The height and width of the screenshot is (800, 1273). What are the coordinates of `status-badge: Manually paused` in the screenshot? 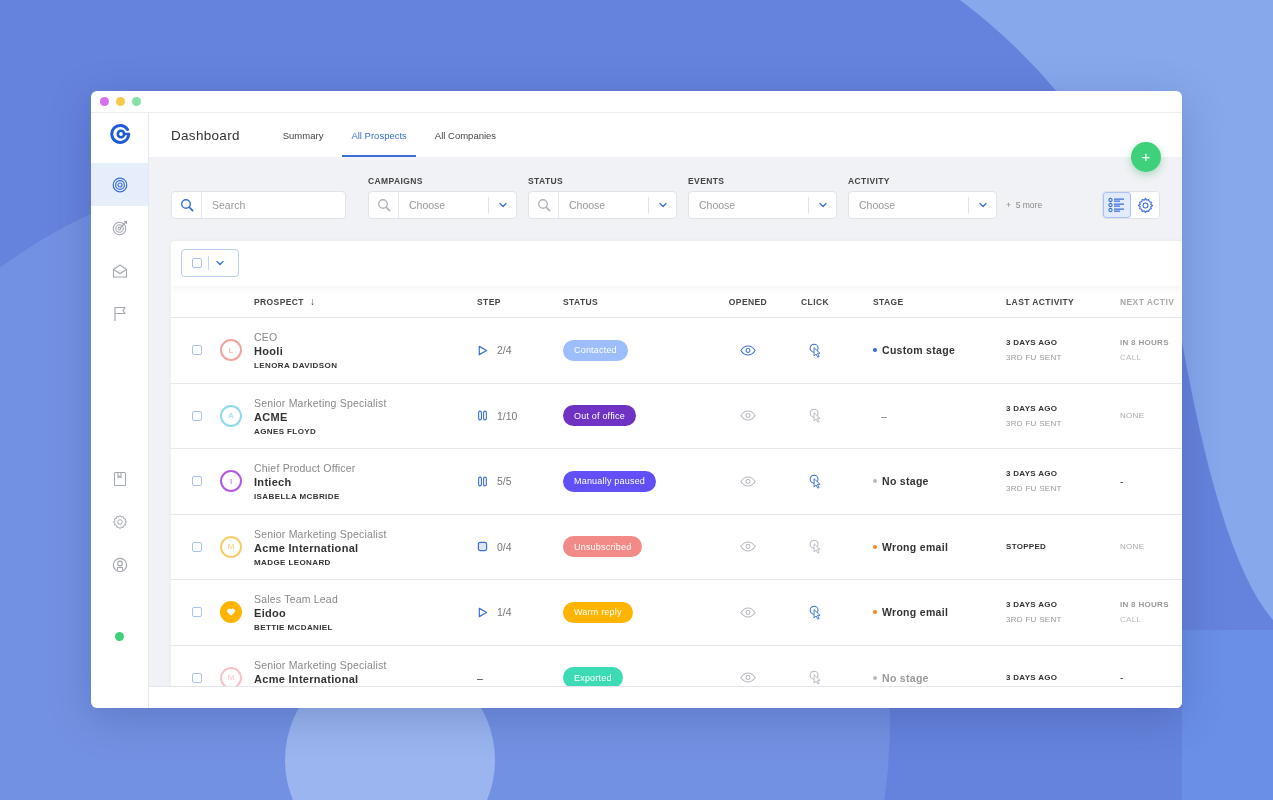 It's located at (610, 481).